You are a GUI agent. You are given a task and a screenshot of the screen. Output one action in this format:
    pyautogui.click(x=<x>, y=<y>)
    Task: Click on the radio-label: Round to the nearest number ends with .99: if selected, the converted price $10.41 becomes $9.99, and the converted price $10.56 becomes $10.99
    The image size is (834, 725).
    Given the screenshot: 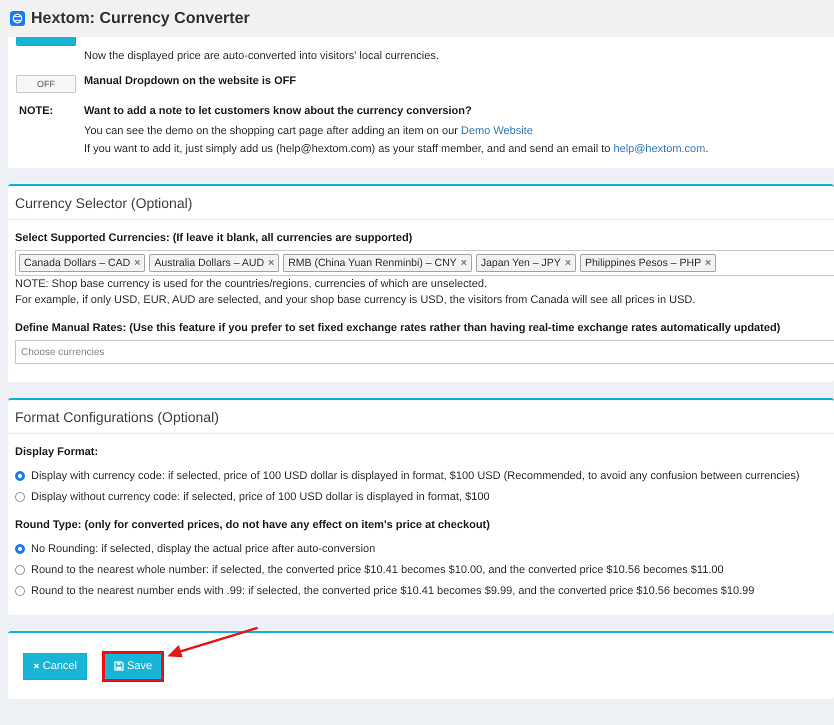 What is the action you would take?
    pyautogui.click(x=392, y=591)
    